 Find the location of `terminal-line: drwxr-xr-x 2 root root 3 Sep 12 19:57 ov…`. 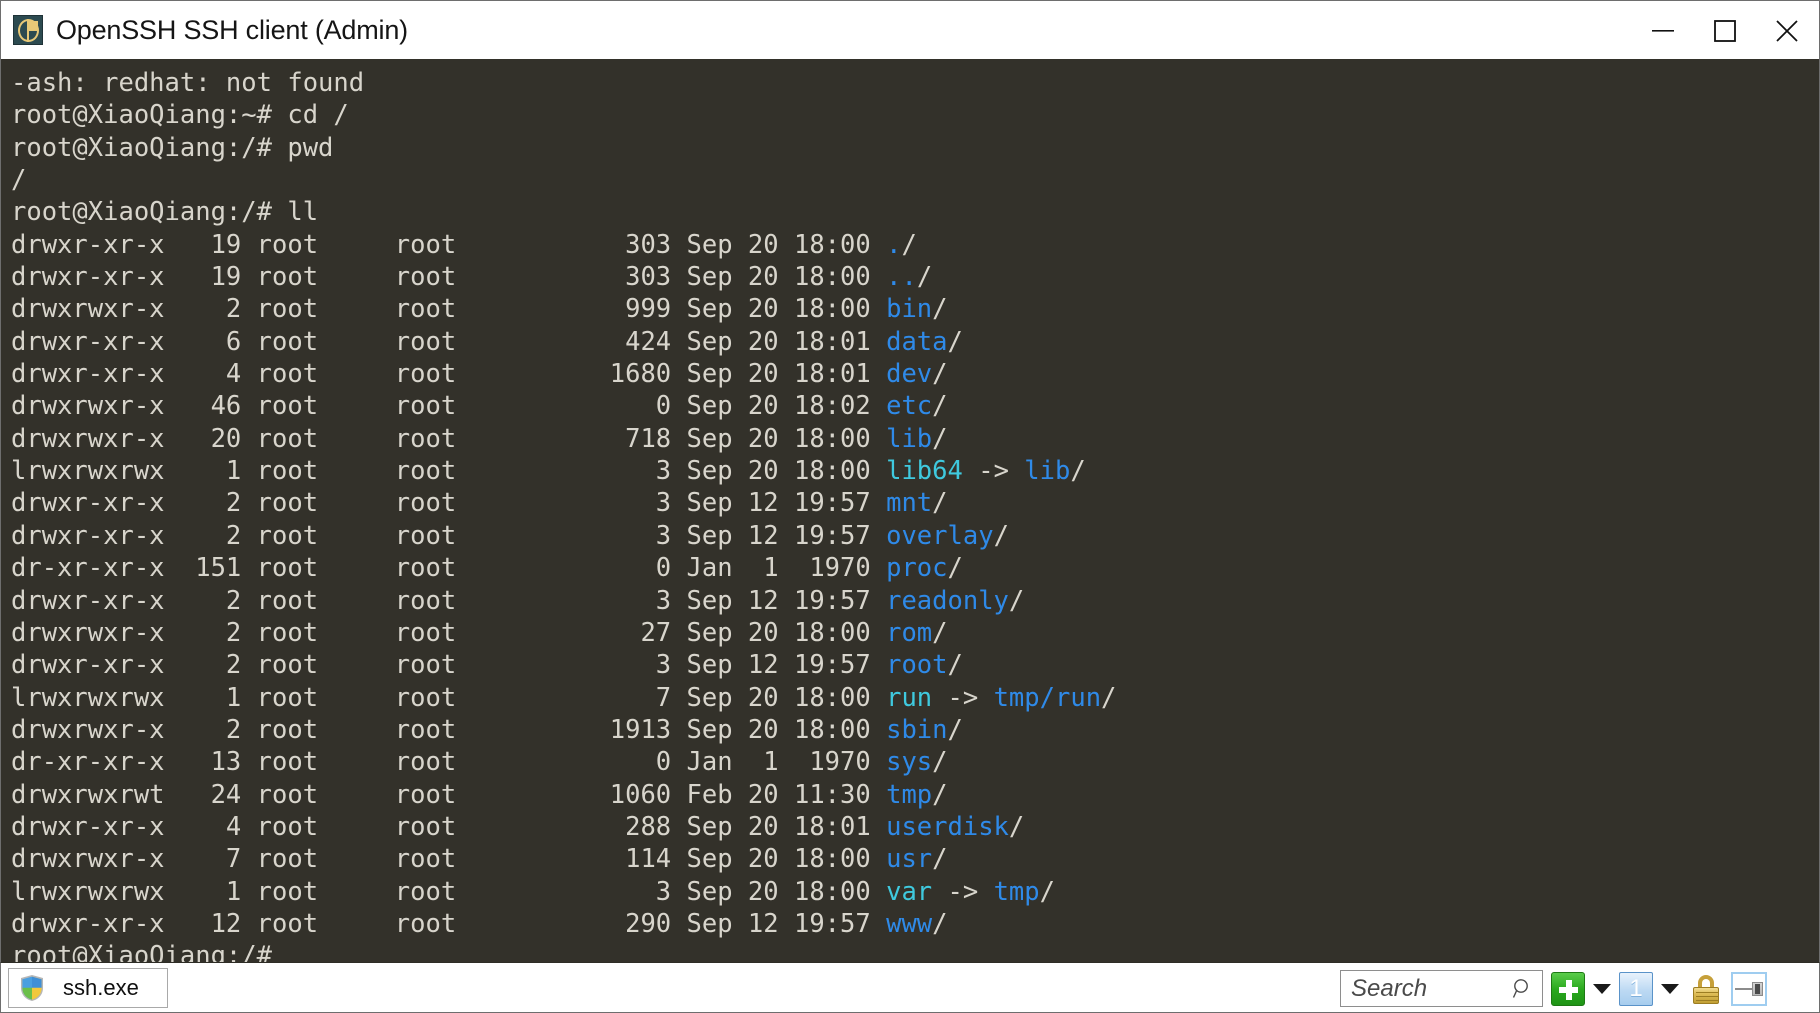

terminal-line: drwxr-xr-x 2 root root 3 Sep 12 19:57 ov… is located at coordinates (915, 536).